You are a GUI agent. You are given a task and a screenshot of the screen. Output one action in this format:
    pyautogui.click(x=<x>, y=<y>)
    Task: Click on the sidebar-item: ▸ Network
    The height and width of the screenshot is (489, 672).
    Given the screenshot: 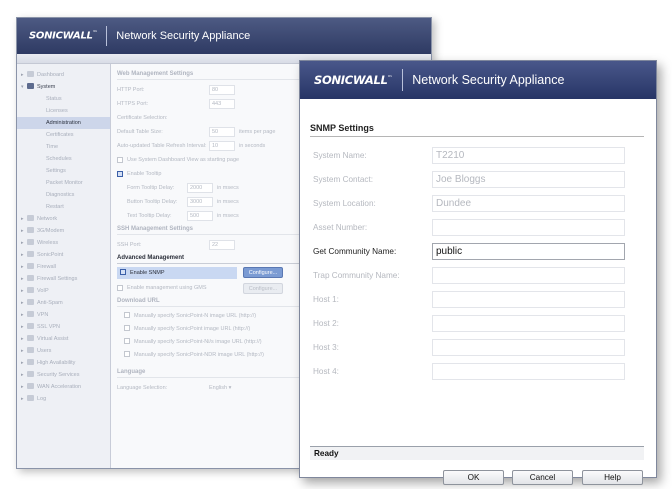 What is the action you would take?
    pyautogui.click(x=63, y=219)
    